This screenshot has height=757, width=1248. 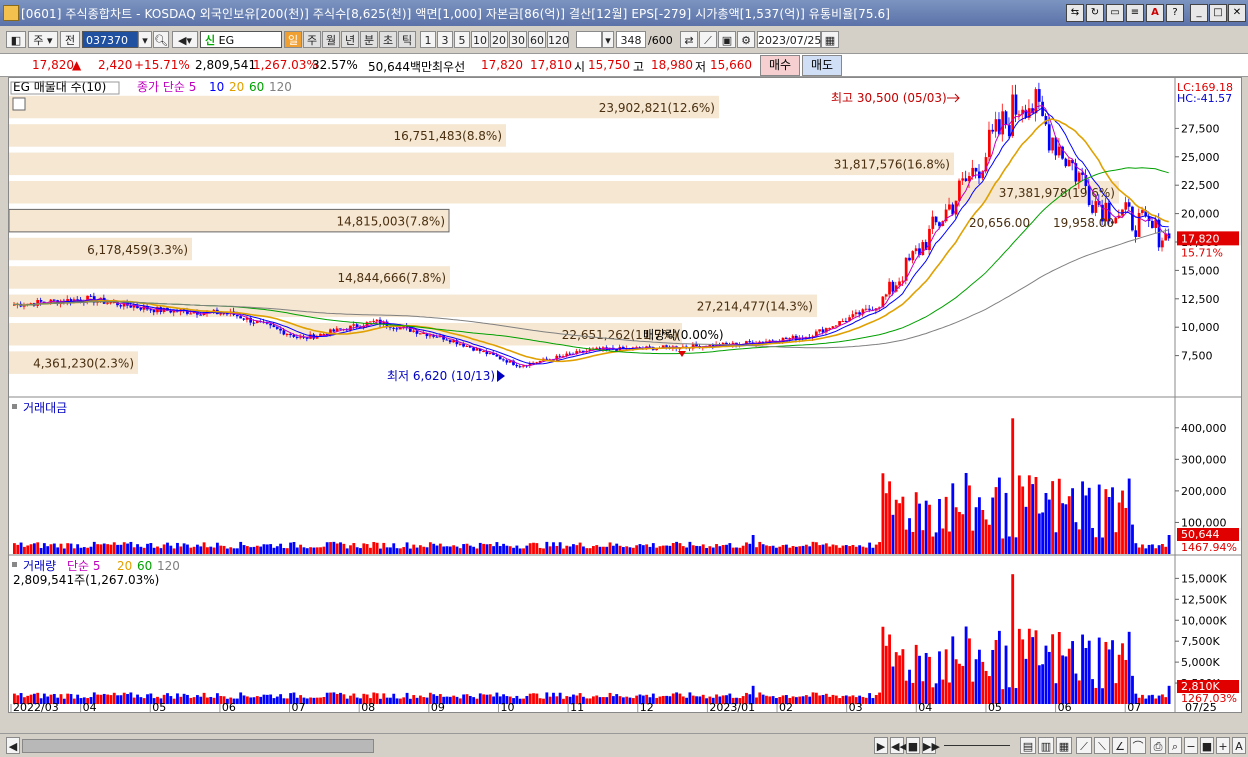 I want to click on link-icon: ⇆, so click(x=1075, y=13).